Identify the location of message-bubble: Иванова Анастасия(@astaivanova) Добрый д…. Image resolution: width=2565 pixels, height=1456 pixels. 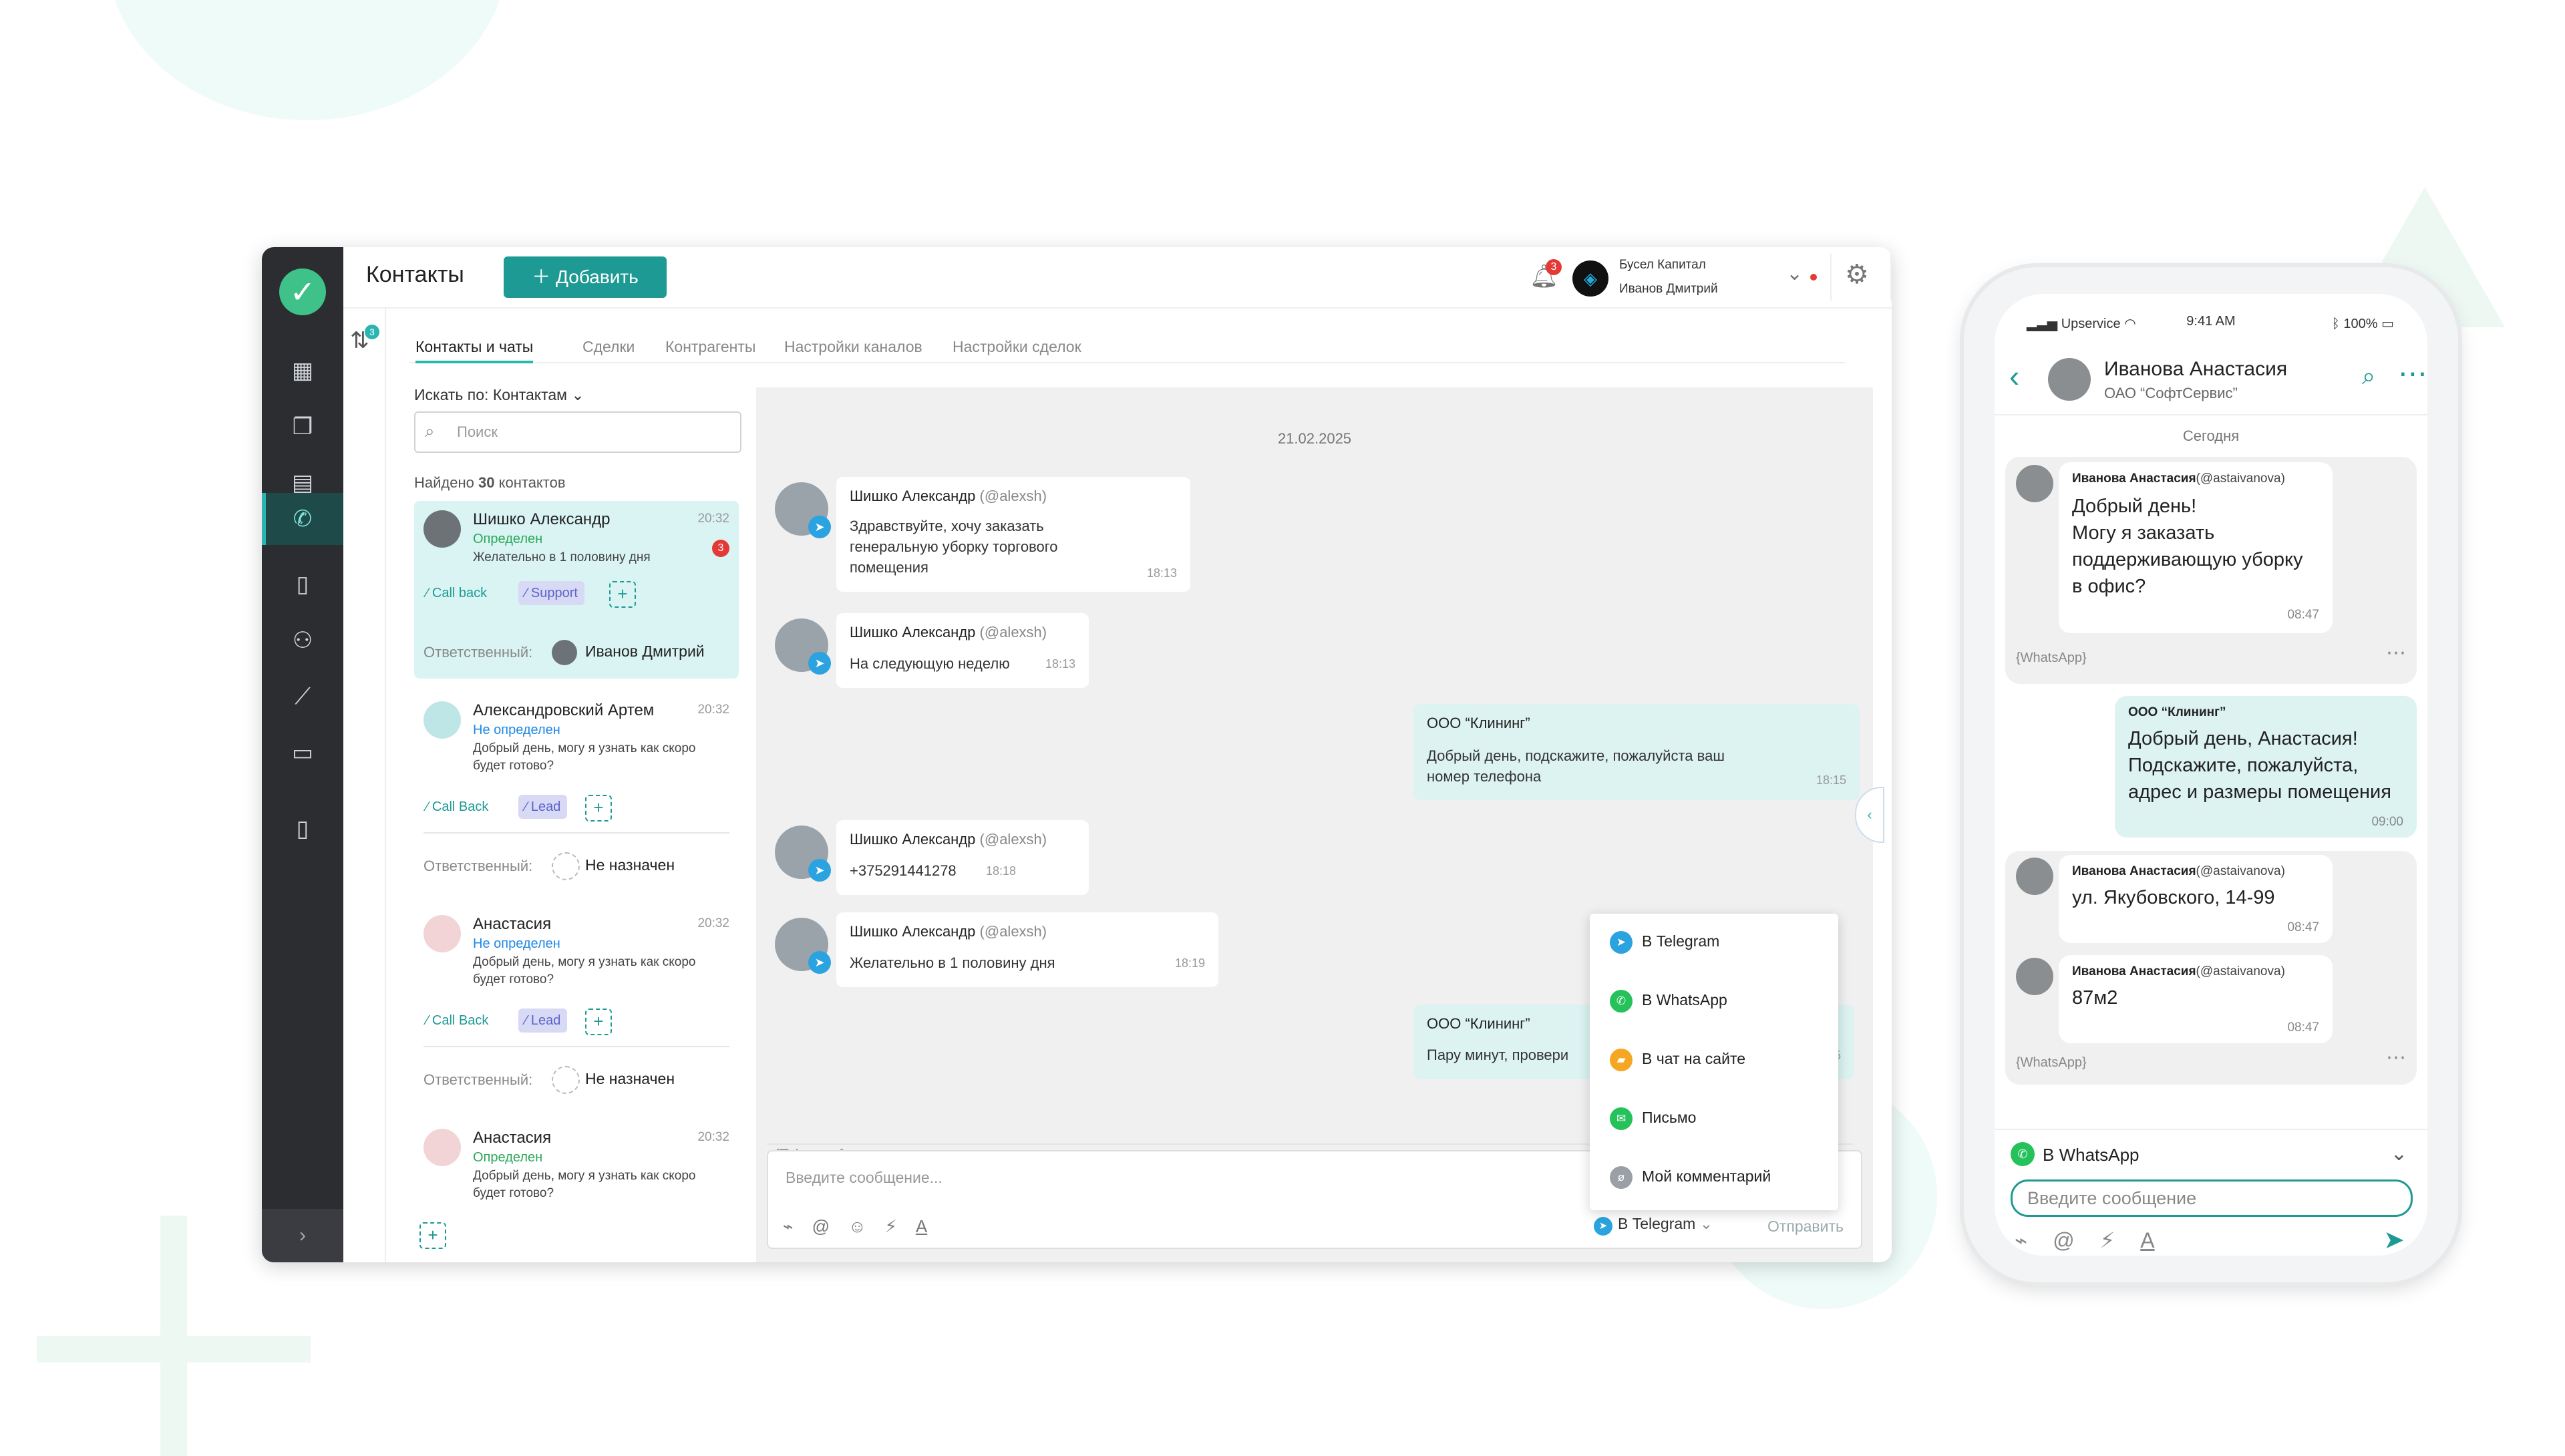
(2196, 548).